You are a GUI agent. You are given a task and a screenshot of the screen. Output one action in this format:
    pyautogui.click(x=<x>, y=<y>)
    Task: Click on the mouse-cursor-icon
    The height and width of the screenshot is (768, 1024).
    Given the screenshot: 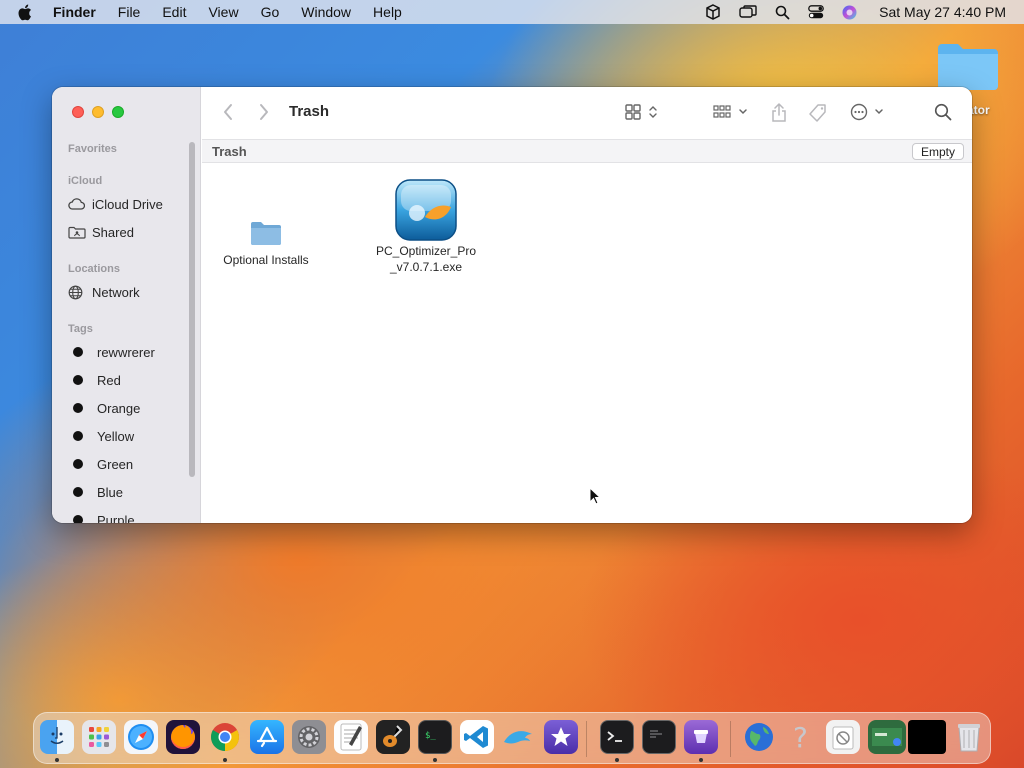 What is the action you would take?
    pyautogui.click(x=595, y=498)
    